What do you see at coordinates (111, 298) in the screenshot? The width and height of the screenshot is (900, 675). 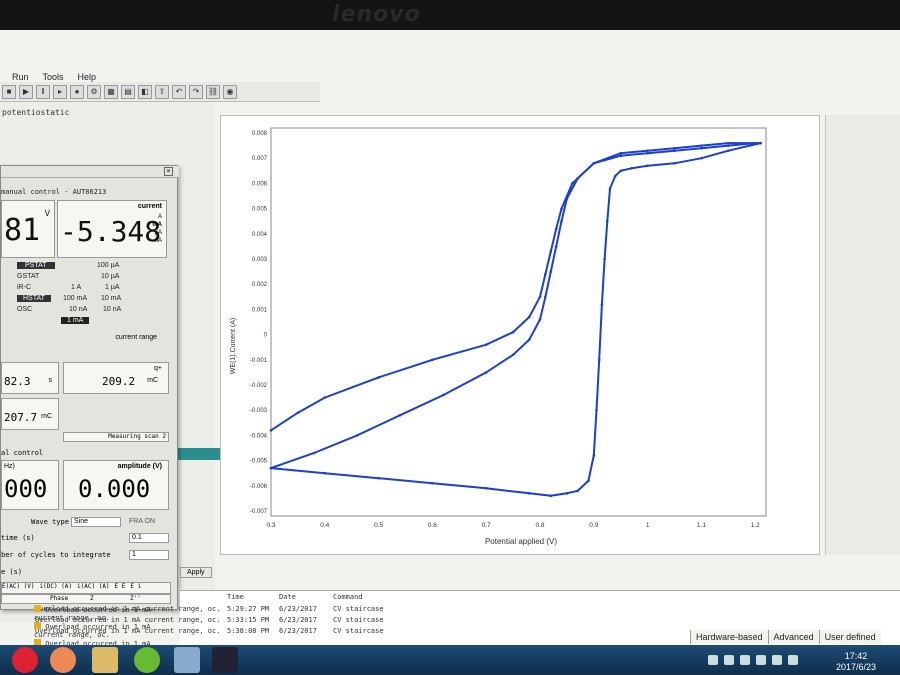 I see `range-option: 10 mA` at bounding box center [111, 298].